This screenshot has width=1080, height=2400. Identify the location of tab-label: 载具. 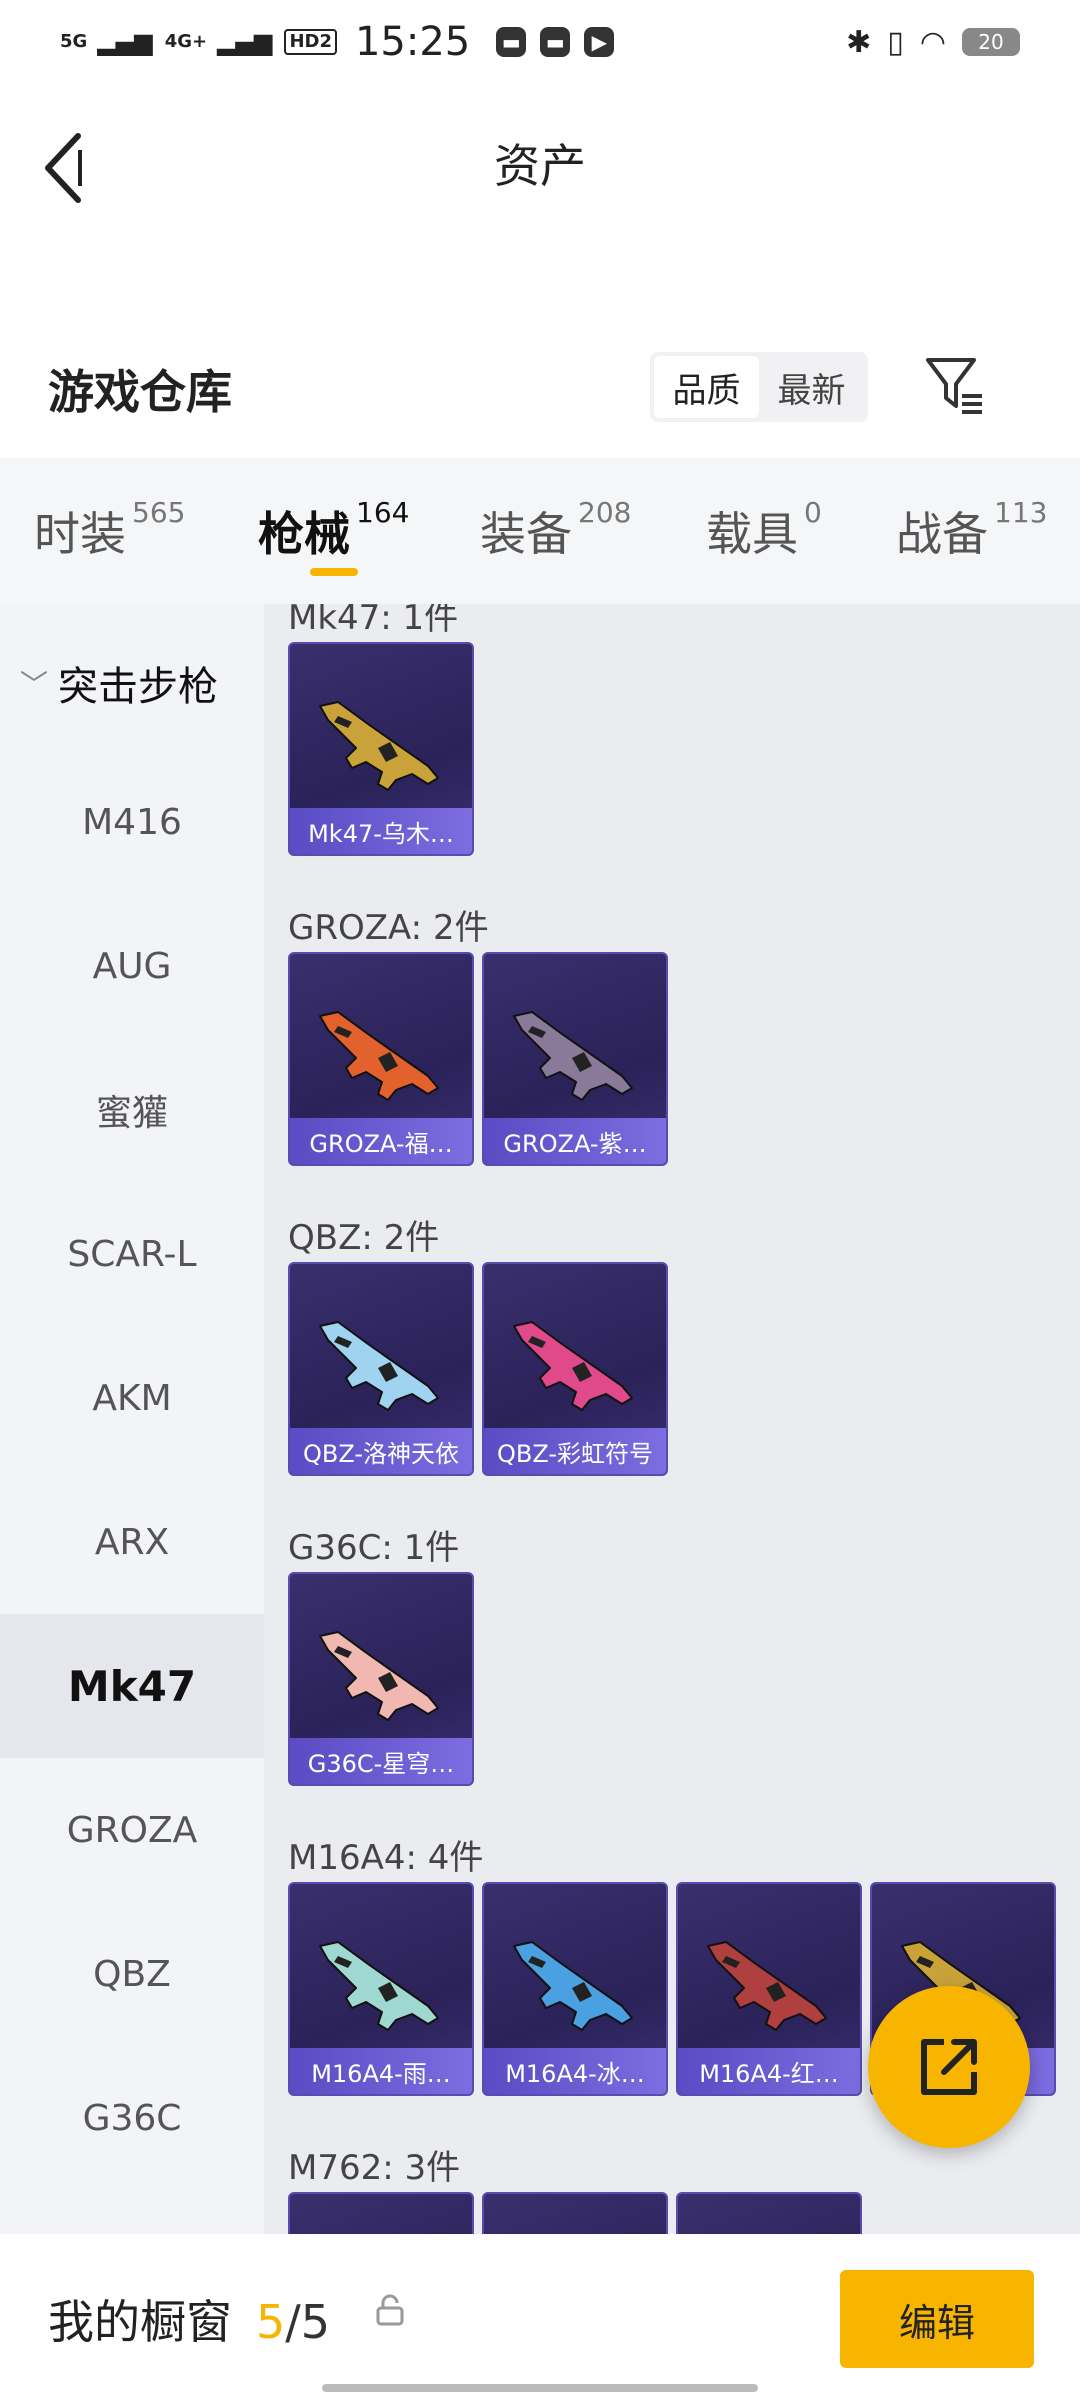
(752, 534).